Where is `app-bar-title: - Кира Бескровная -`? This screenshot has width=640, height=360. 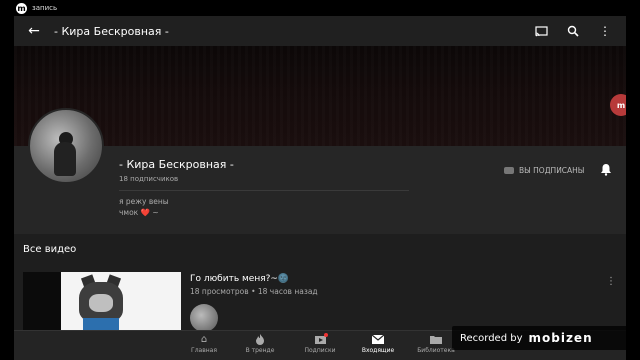 app-bar-title: - Кира Бескровная - is located at coordinates (111, 31).